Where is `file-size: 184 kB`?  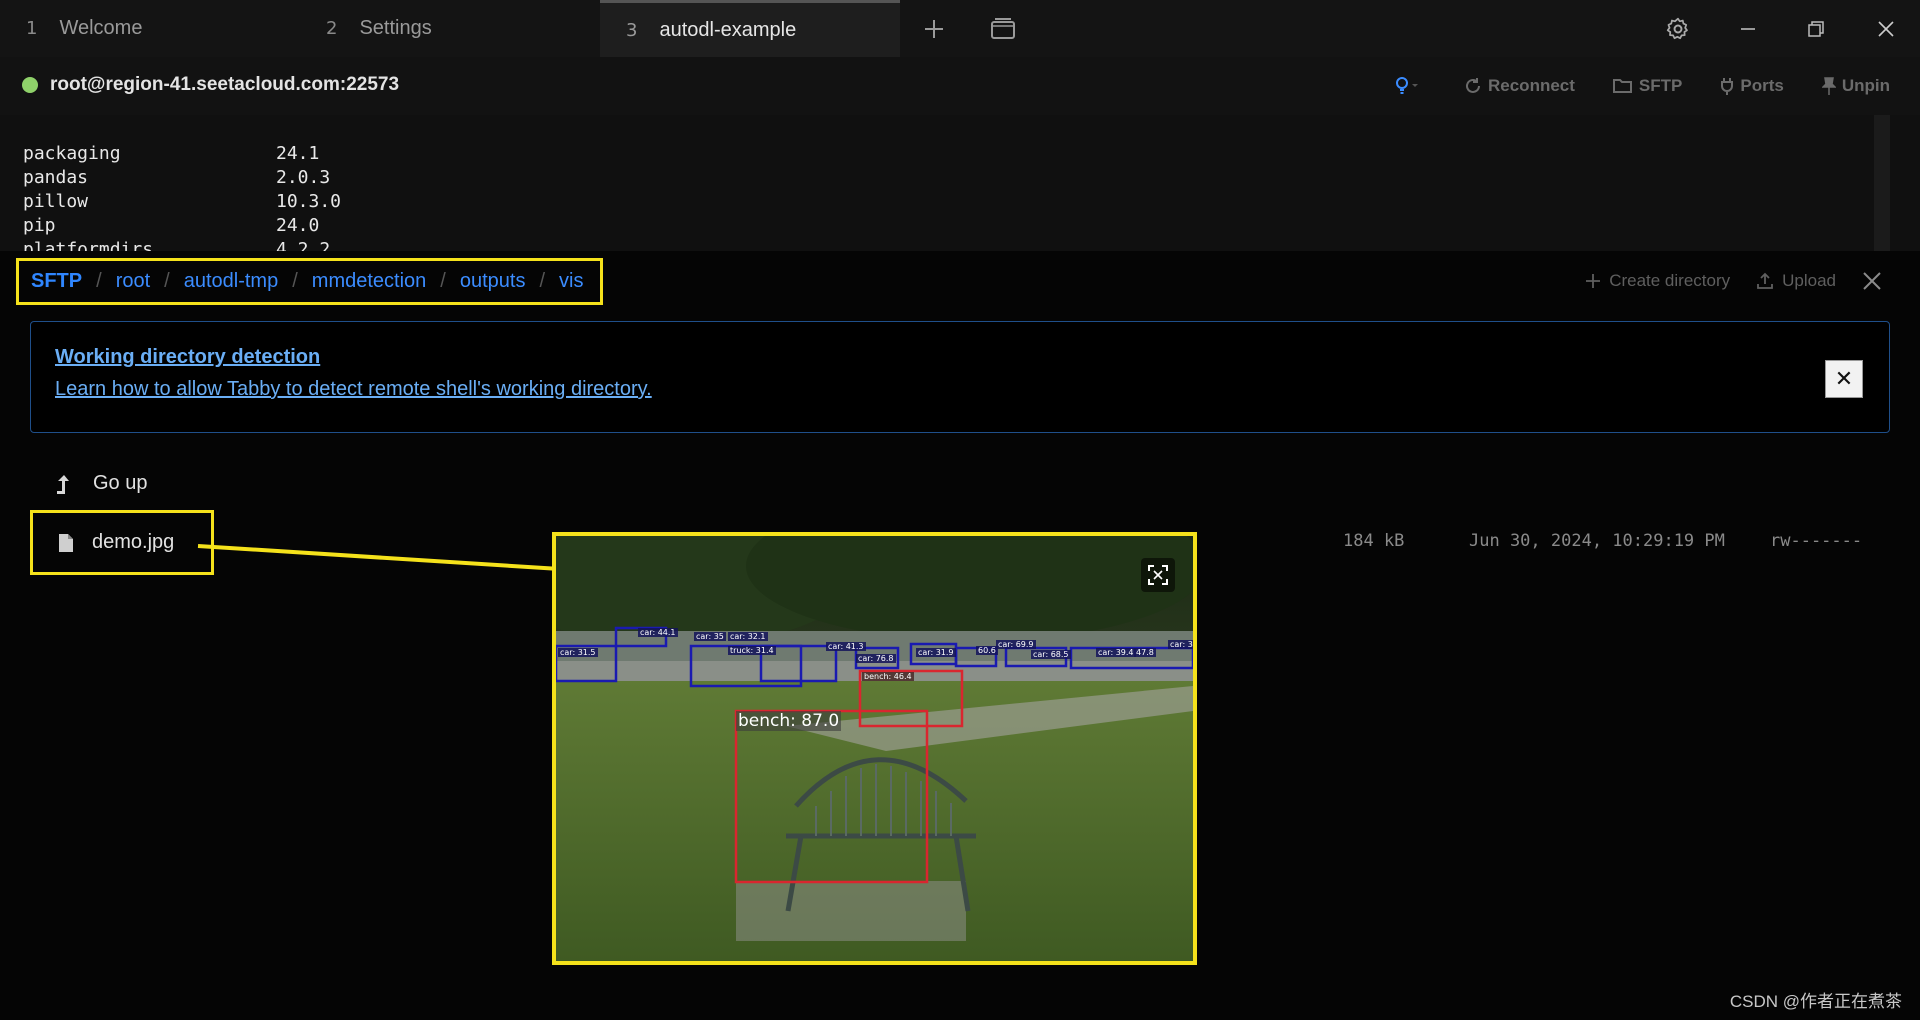
file-size: 184 kB is located at coordinates (1374, 541).